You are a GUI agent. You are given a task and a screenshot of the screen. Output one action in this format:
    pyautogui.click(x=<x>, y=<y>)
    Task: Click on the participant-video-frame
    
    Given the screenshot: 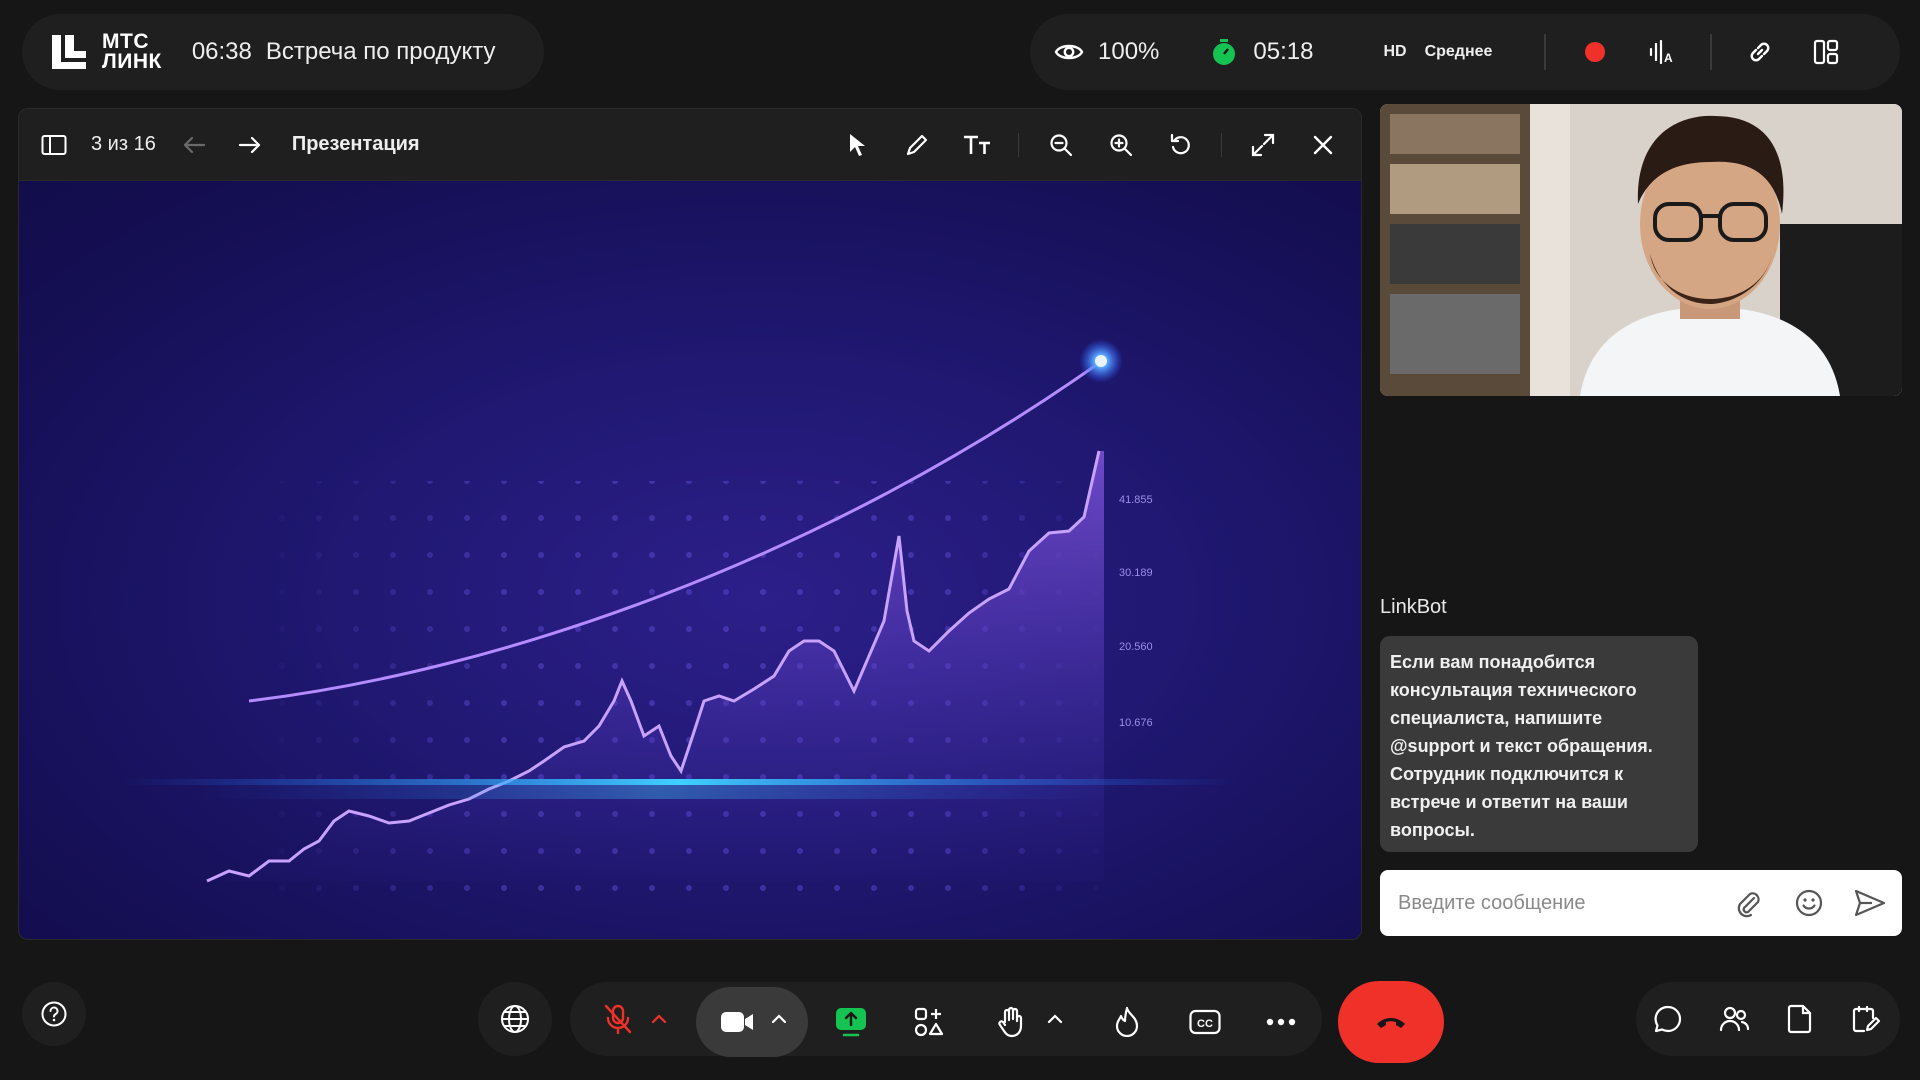 What is the action you would take?
    pyautogui.click(x=1641, y=250)
    